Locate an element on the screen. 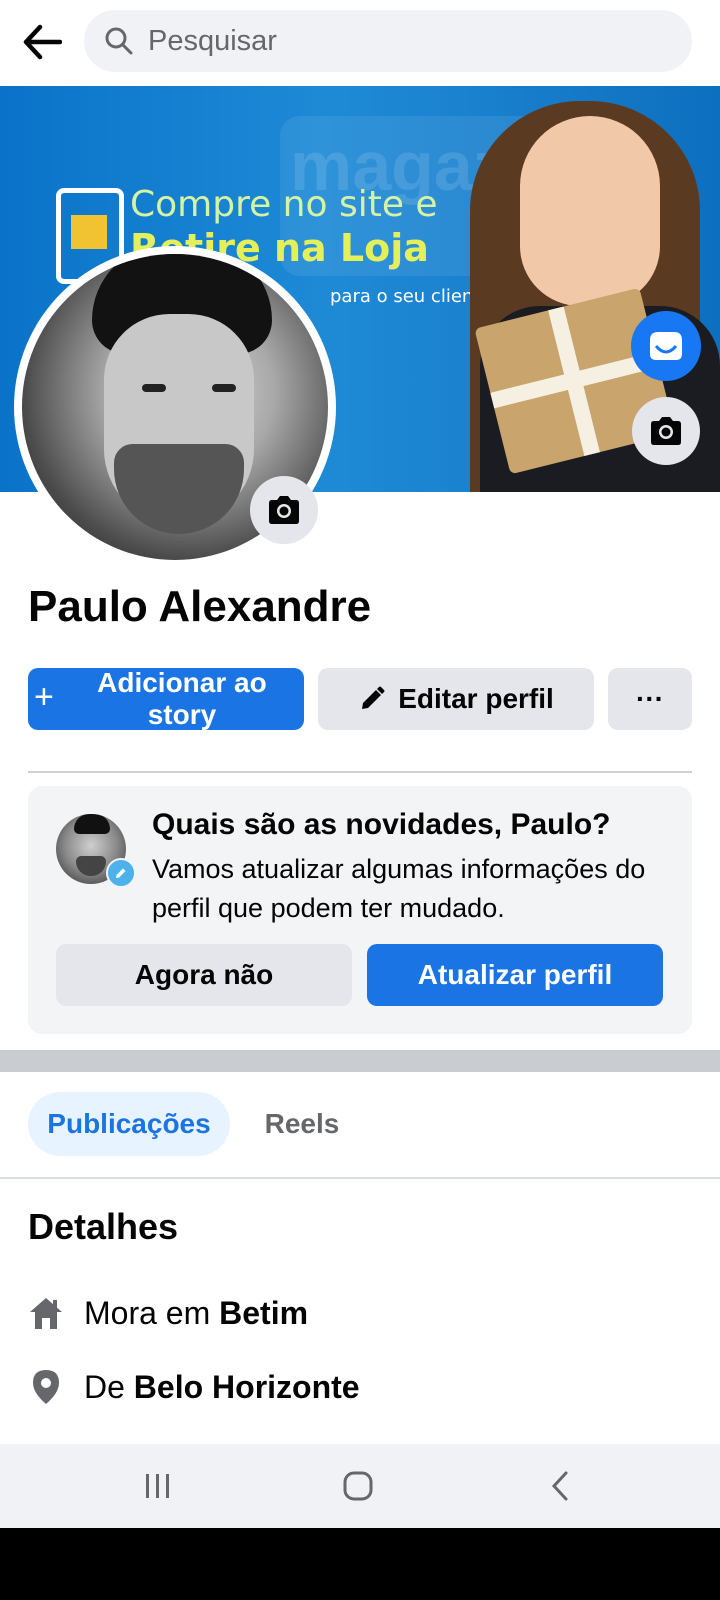 The height and width of the screenshot is (1600, 720). back-nav-icon is located at coordinates (560, 1486).